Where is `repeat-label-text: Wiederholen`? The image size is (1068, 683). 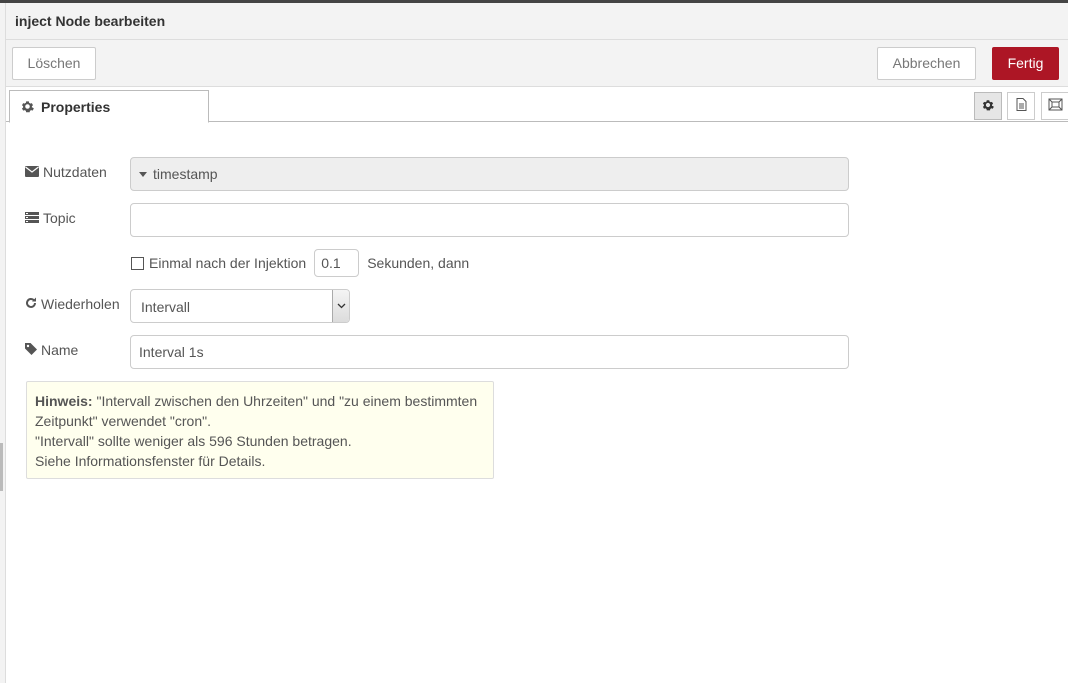 repeat-label-text: Wiederholen is located at coordinates (80, 304).